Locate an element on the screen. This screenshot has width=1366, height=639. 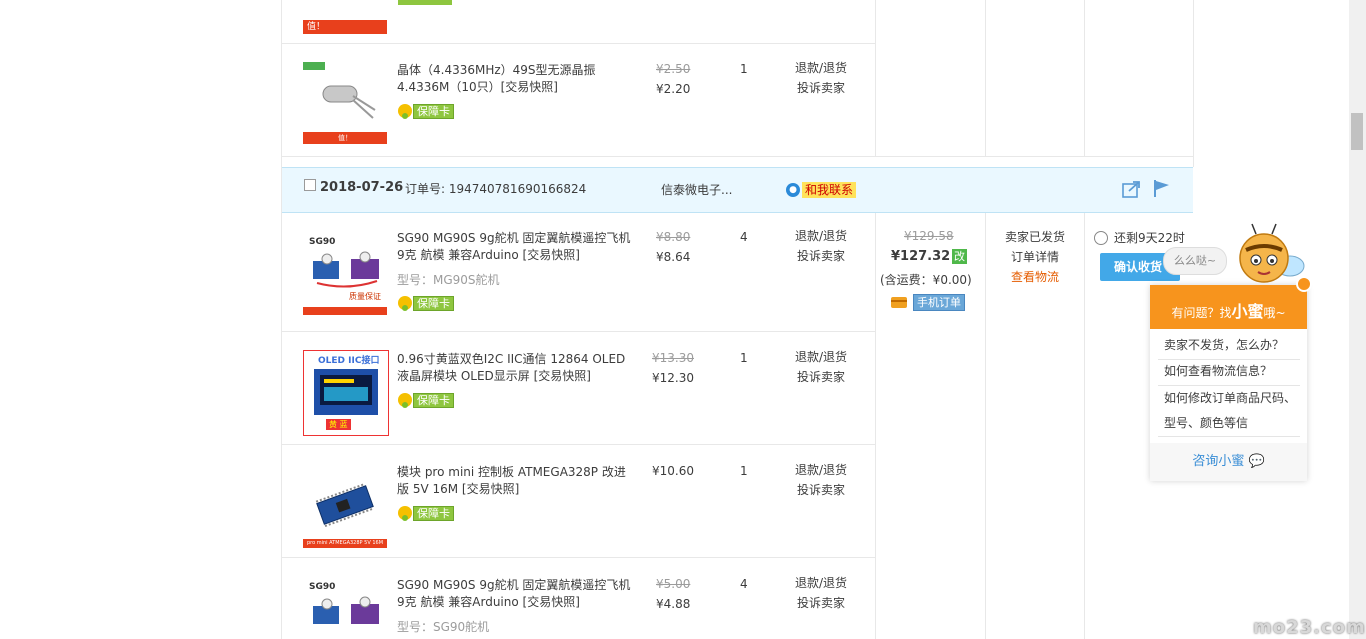
chat-bubble-icon: 💬 is located at coordinates (1256, 461).